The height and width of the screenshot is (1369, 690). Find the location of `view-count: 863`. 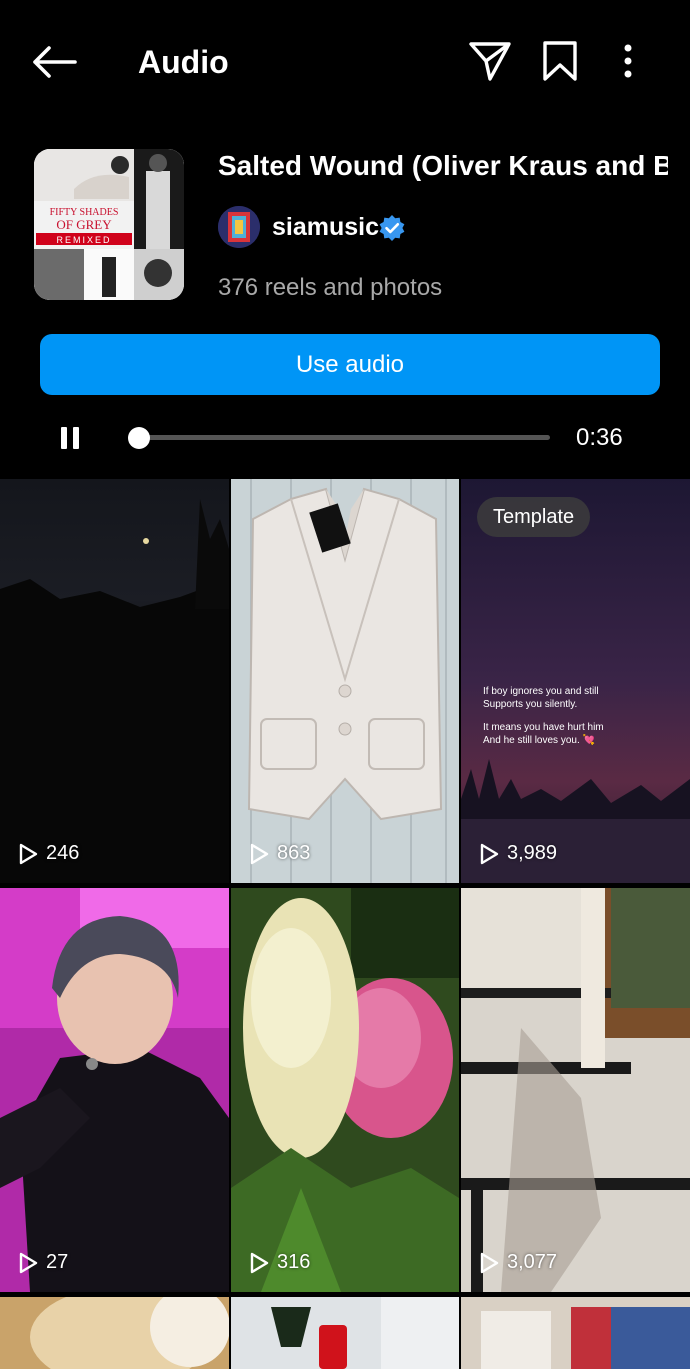

view-count: 863 is located at coordinates (279, 853).